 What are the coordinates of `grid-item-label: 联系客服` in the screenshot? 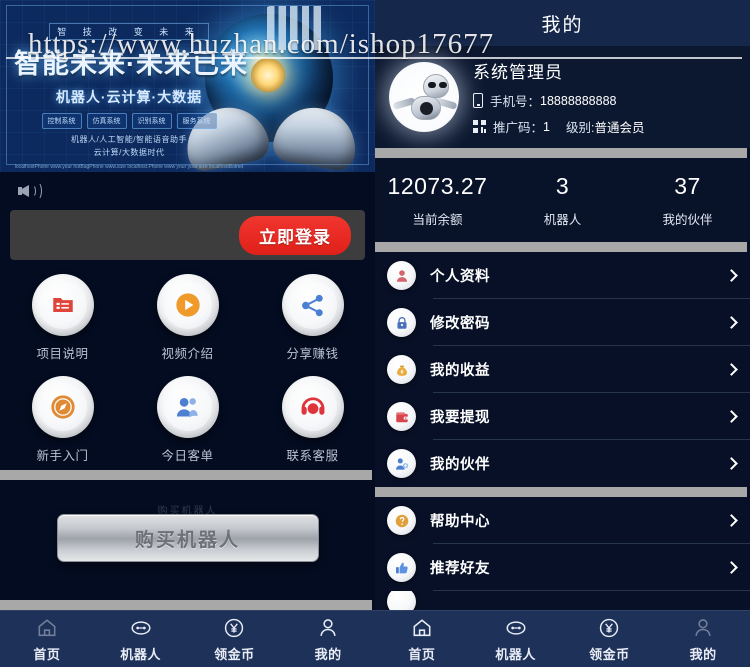 It's located at (312, 456).